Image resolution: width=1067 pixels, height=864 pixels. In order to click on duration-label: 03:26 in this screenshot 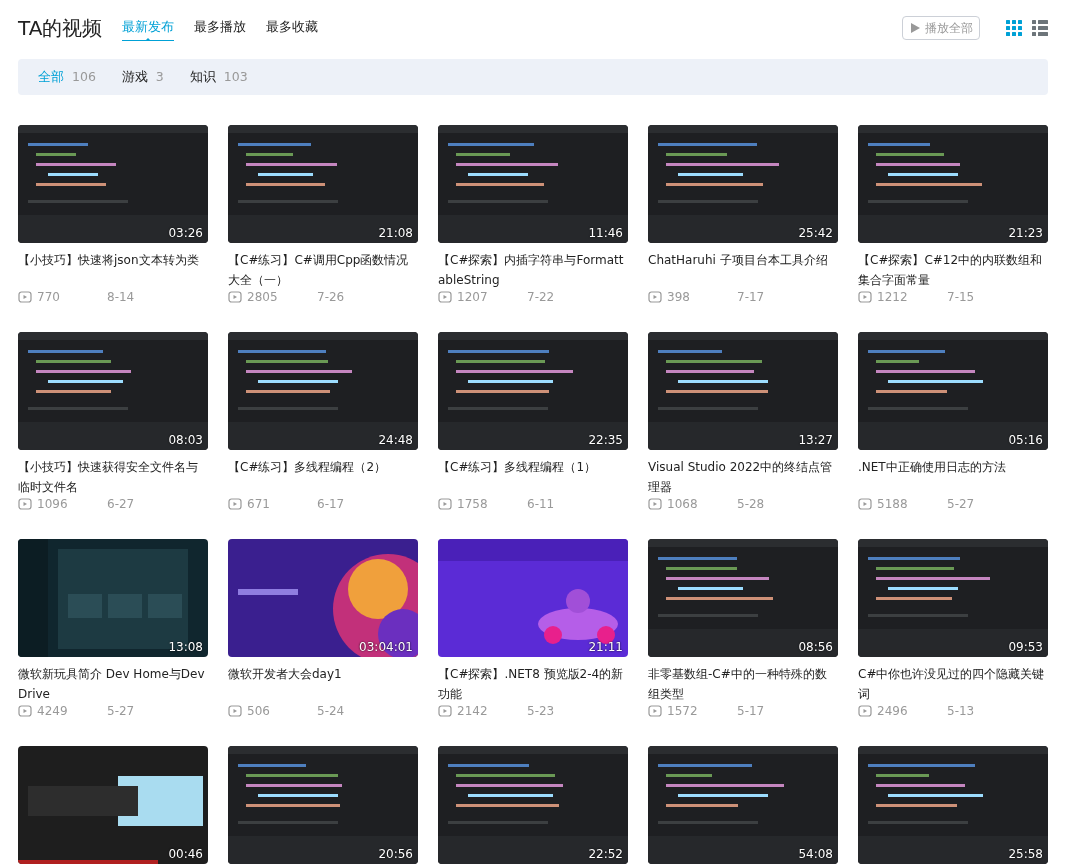, I will do `click(185, 233)`.